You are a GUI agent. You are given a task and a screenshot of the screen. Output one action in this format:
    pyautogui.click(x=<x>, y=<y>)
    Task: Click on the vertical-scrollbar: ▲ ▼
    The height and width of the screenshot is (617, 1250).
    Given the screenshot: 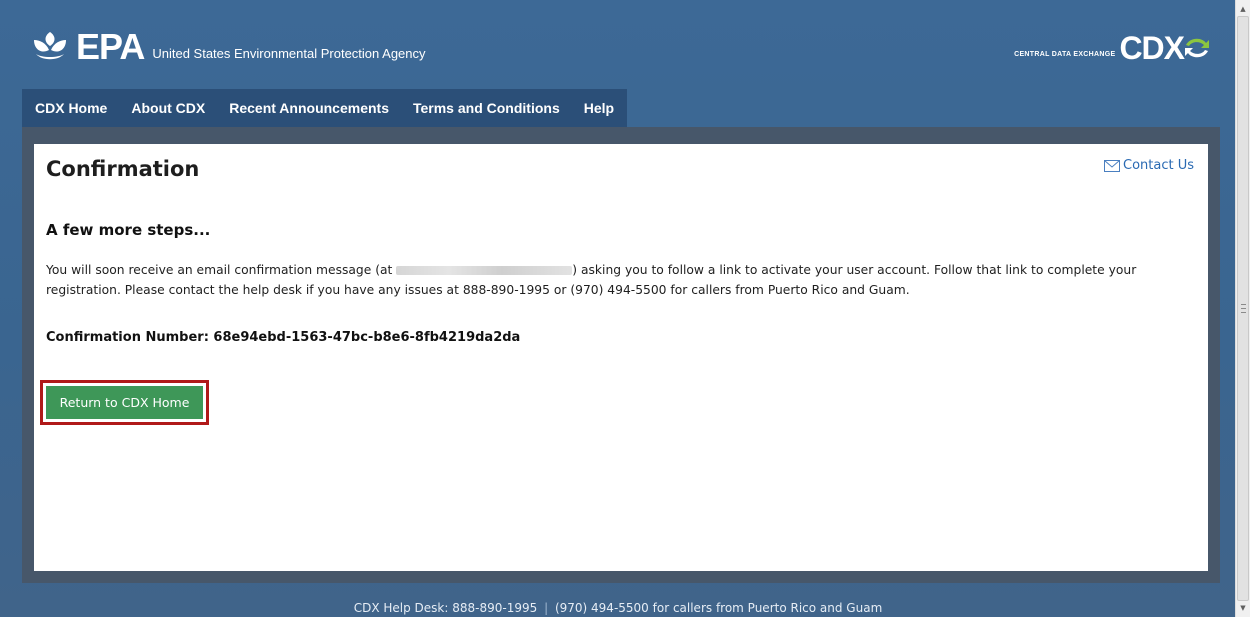 What is the action you would take?
    pyautogui.click(x=1242, y=308)
    